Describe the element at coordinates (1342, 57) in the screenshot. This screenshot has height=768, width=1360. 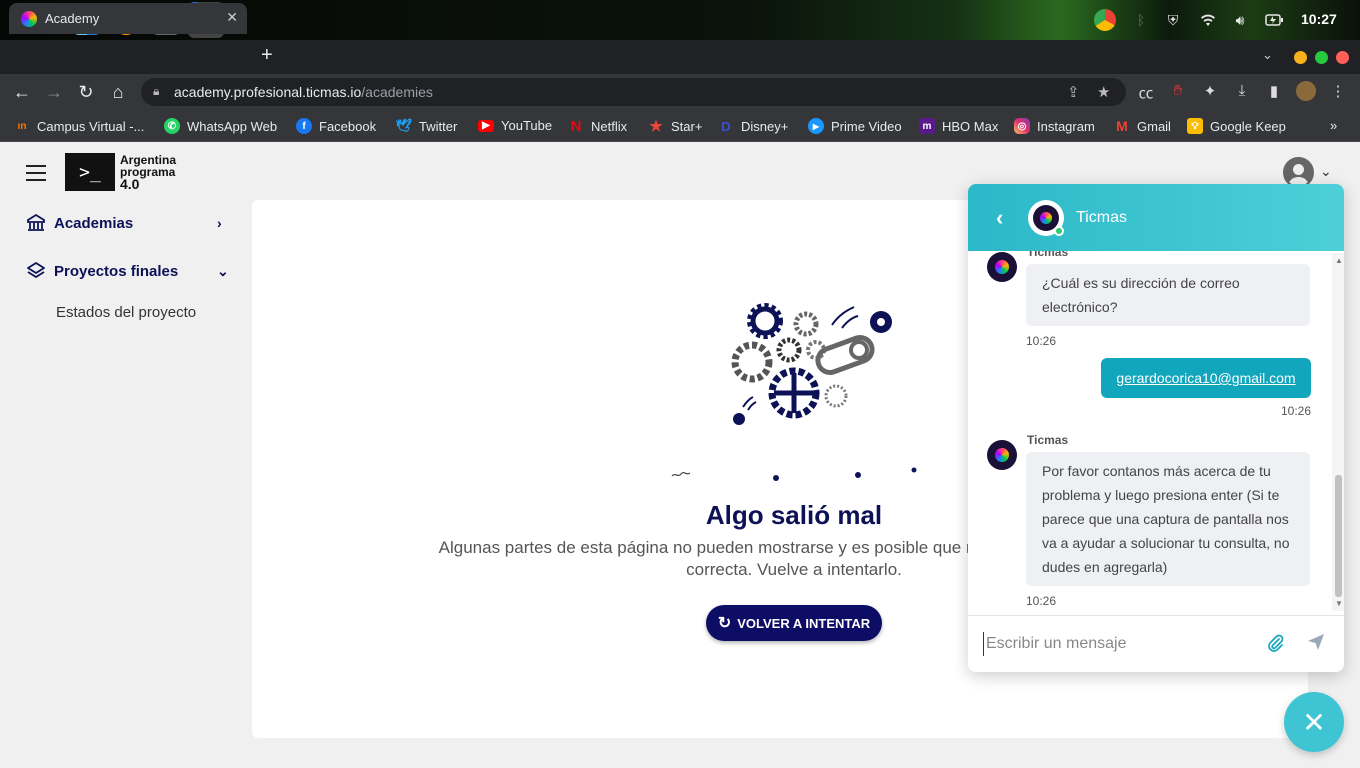
I see `close-window-button` at that location.